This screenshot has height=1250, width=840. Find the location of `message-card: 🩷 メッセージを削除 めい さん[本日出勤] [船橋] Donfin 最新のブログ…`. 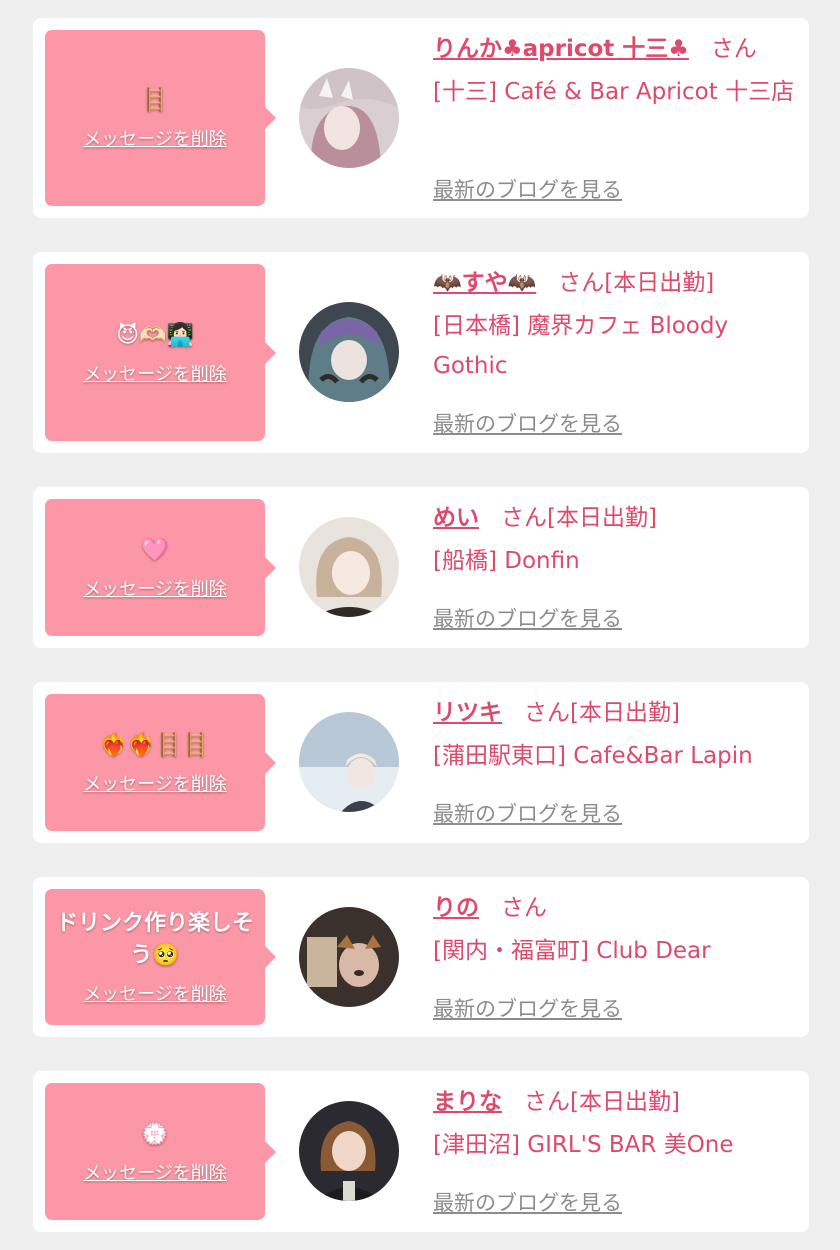

message-card: 🩷 メッセージを削除 めい さん[本日出勤] [船橋] Donfin 最新のブログ… is located at coordinates (421, 567).